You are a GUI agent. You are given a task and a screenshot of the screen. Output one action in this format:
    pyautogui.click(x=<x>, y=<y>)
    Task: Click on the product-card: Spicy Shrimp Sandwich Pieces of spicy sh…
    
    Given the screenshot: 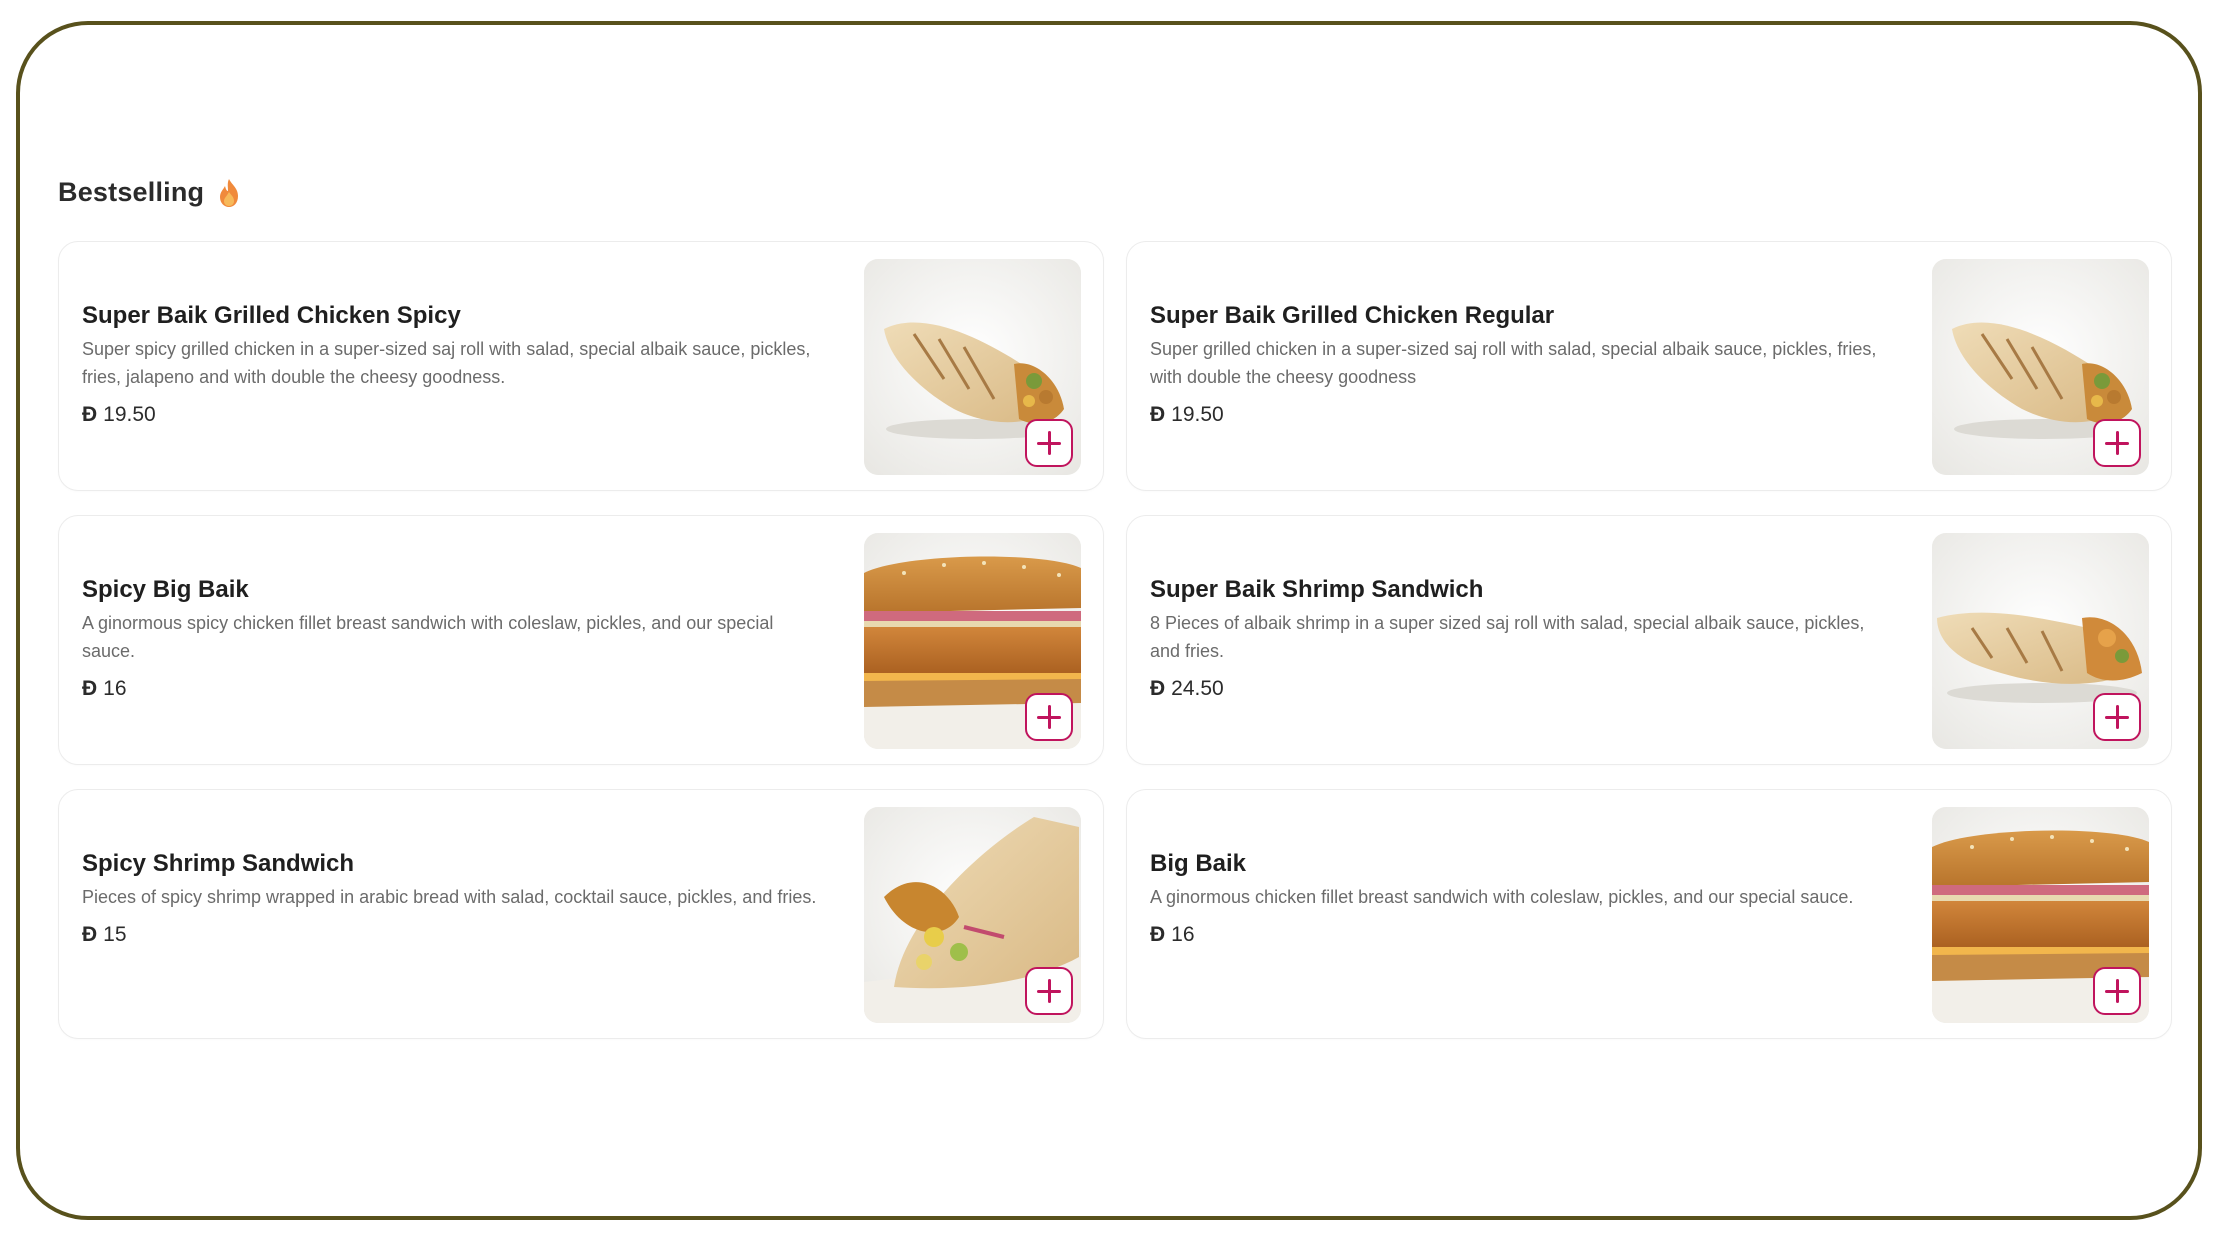 What is the action you would take?
    pyautogui.click(x=581, y=914)
    